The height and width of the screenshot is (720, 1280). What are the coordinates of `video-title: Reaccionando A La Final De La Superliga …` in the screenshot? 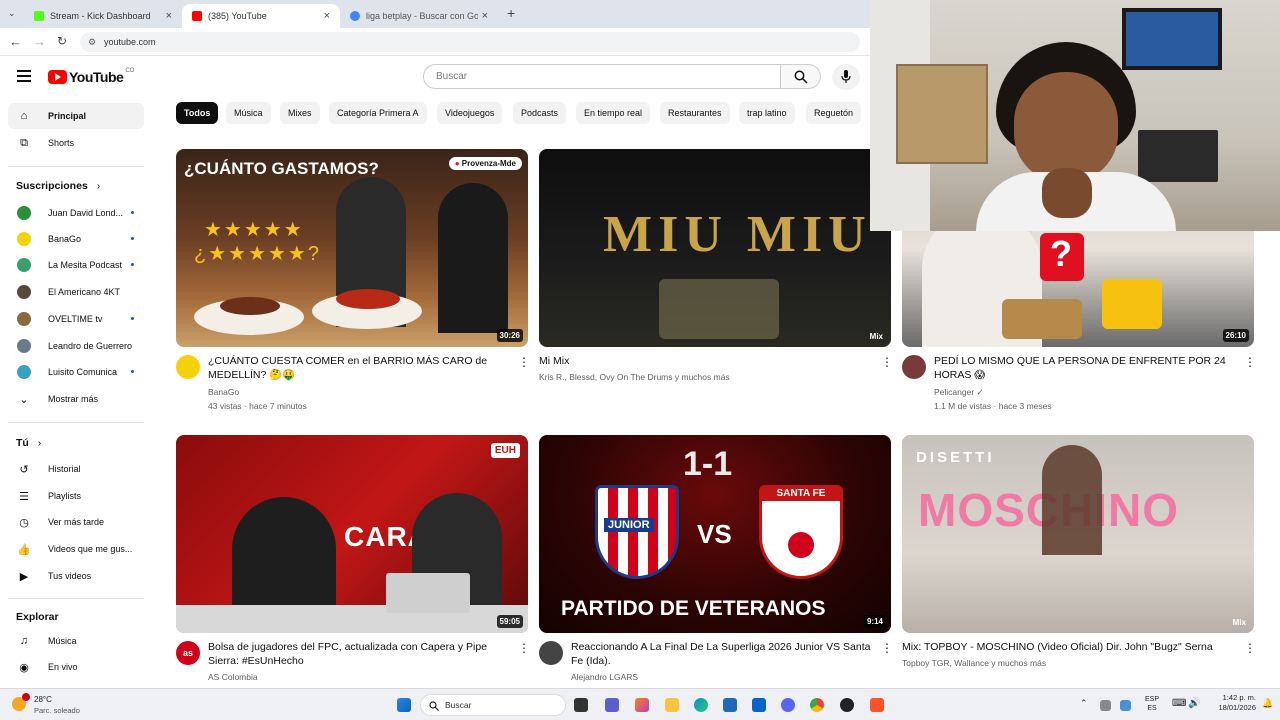 It's located at (721, 654).